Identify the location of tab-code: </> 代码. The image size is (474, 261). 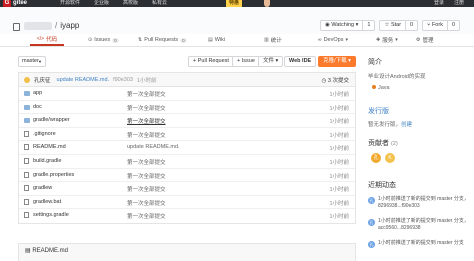
(47, 40).